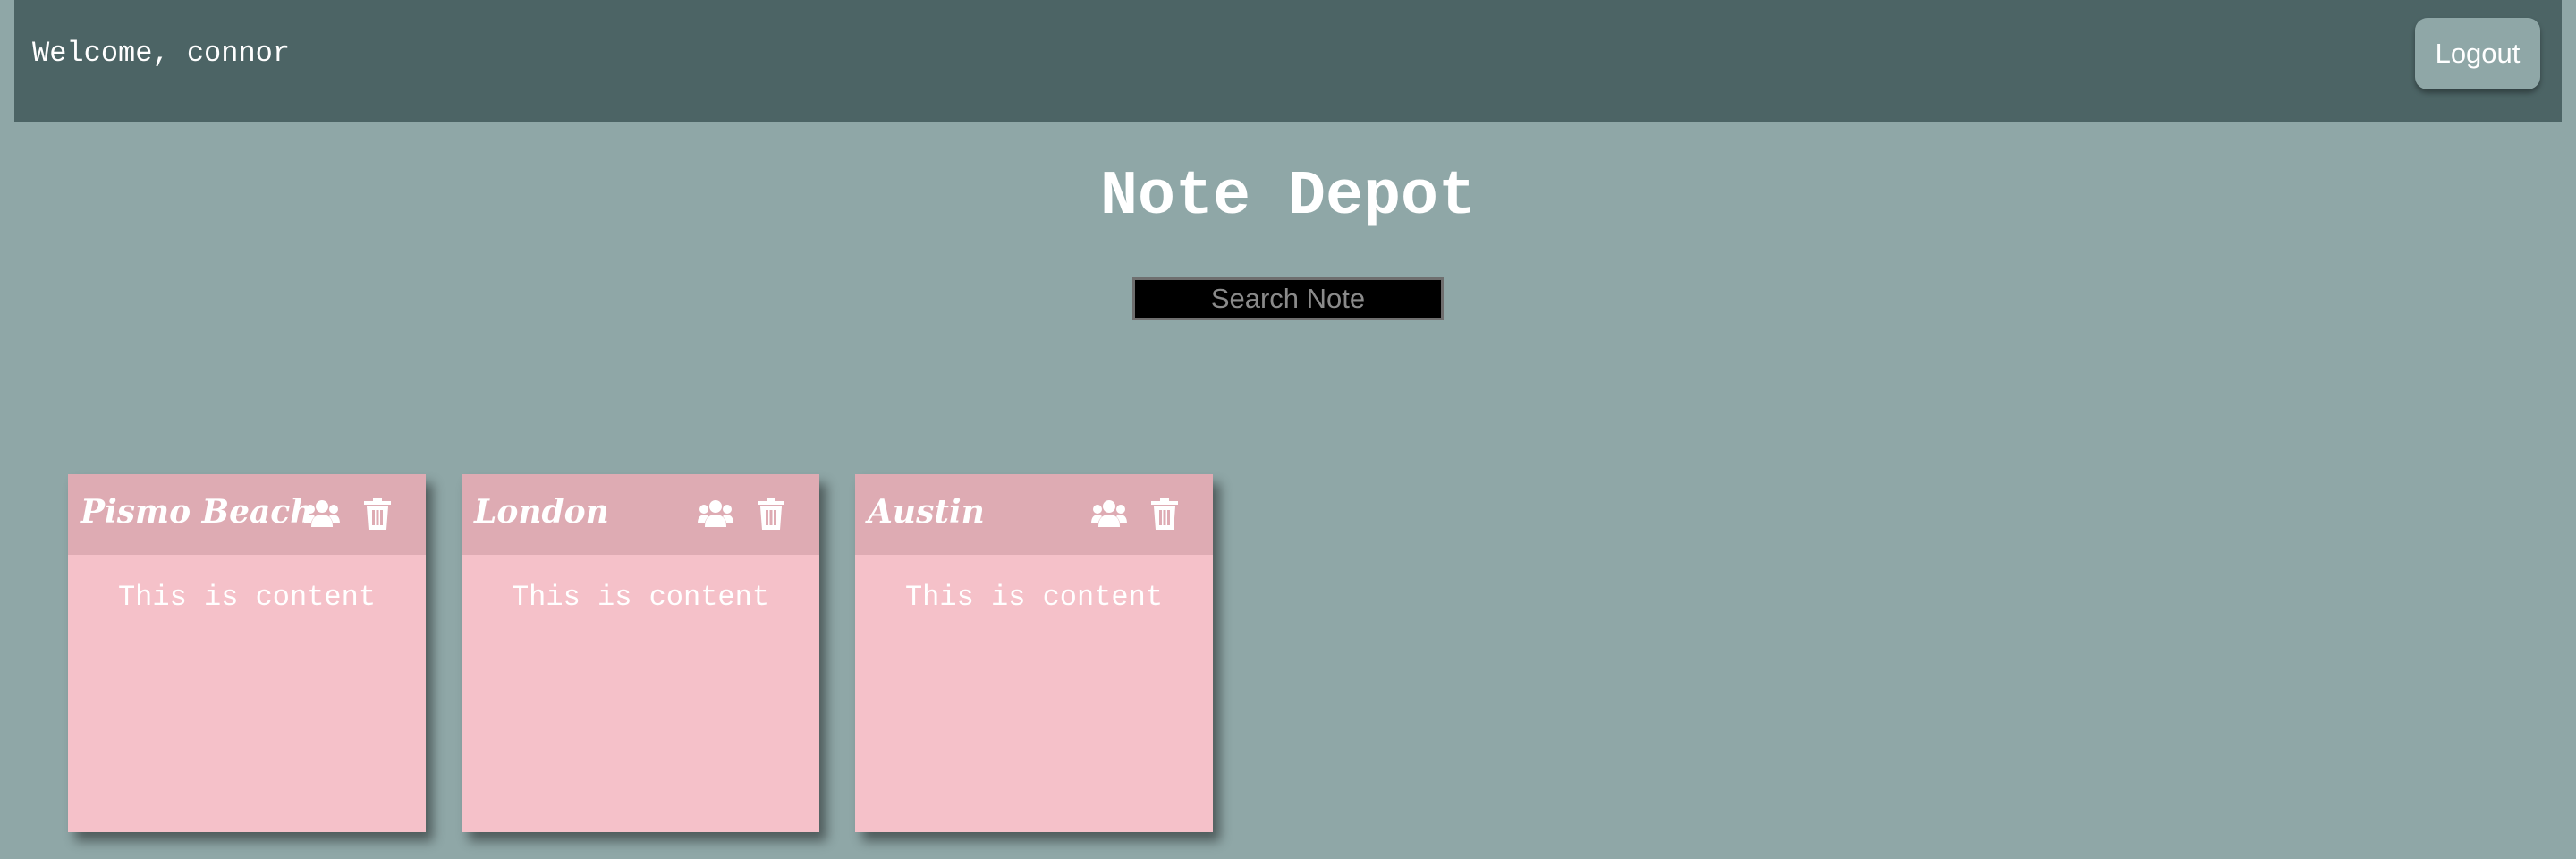 This screenshot has width=2576, height=859. I want to click on note-title: Pismo Beach, so click(197, 512).